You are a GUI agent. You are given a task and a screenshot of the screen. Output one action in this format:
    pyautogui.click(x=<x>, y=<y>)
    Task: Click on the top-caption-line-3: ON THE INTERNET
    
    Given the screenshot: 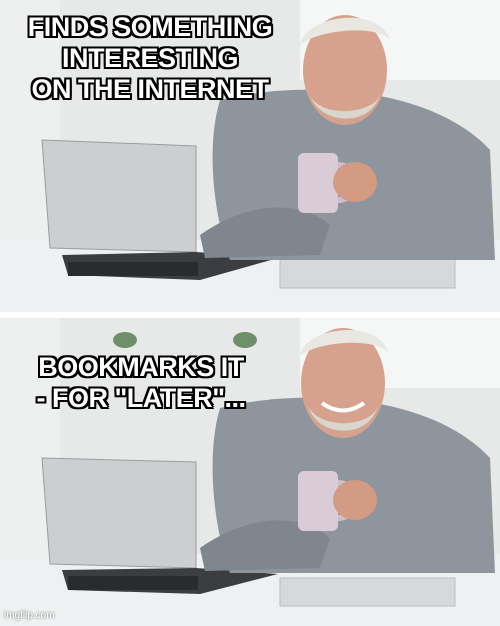 What is the action you would take?
    pyautogui.click(x=150, y=89)
    